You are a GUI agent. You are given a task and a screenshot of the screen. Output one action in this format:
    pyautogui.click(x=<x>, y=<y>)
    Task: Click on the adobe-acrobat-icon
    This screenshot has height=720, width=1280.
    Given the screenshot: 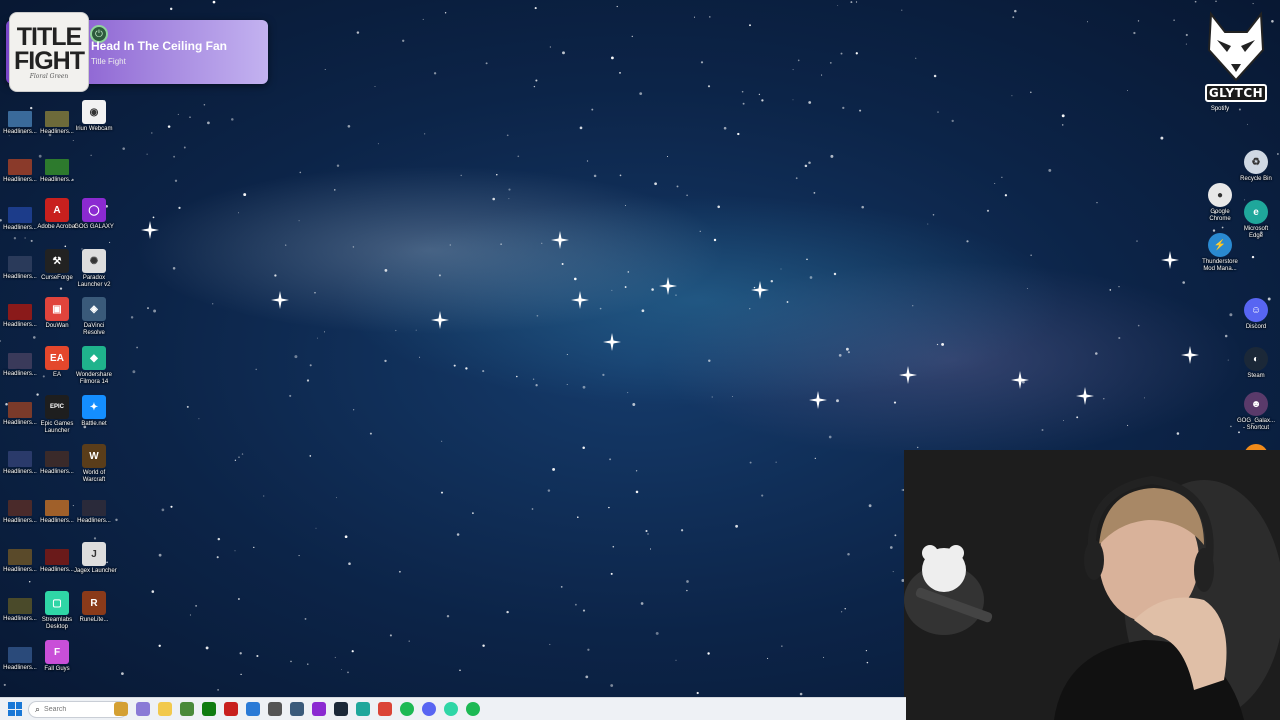 What is the action you would take?
    pyautogui.click(x=231, y=709)
    